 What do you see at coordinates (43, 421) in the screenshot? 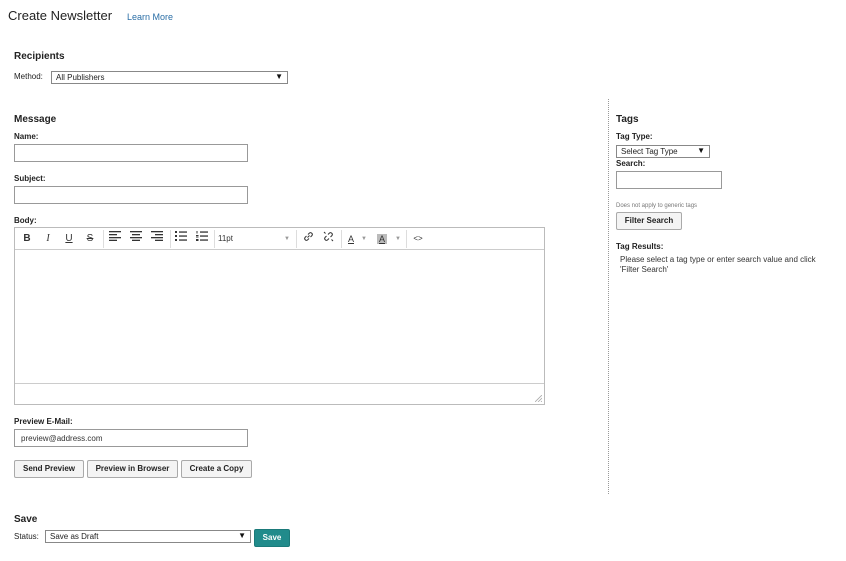
I see `preview-email-label: Preview E-Mail:` at bounding box center [43, 421].